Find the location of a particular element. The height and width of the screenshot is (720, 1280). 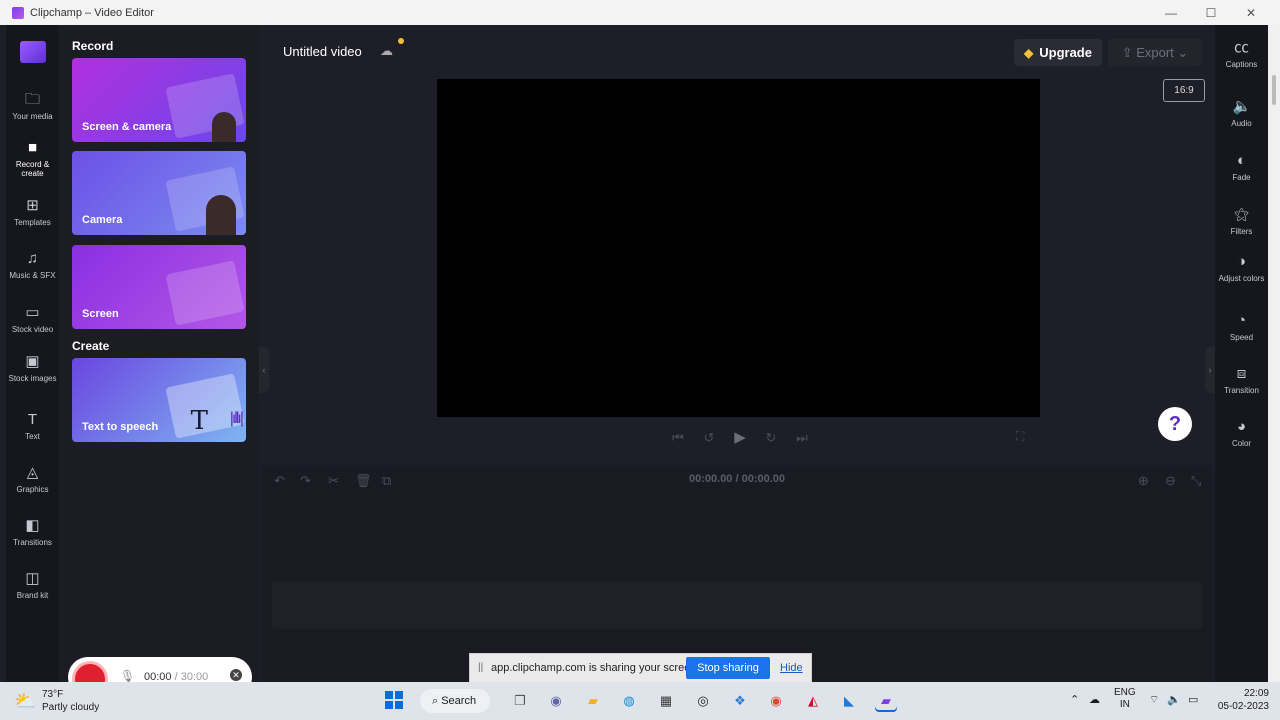

sidebar-item-record-create: ■ Record & create is located at coordinates (32, 164).